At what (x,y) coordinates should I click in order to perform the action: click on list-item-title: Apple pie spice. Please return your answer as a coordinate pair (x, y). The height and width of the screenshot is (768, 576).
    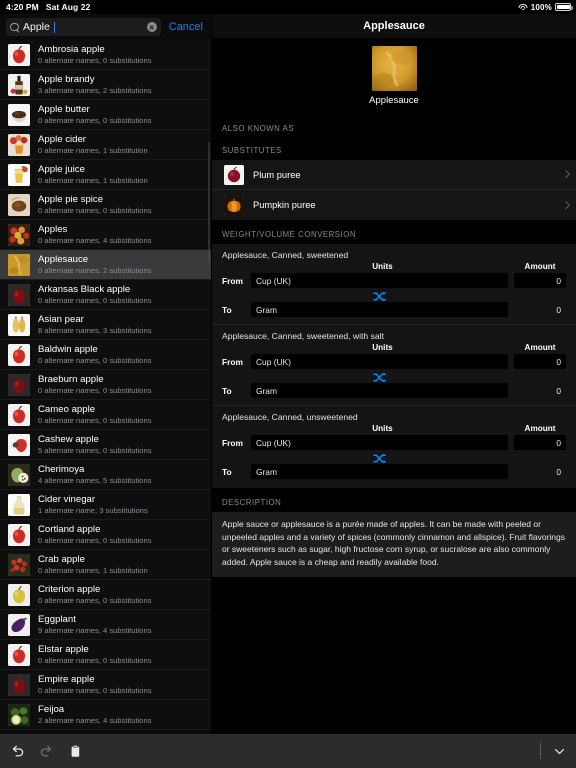
    Looking at the image, I should click on (71, 199).